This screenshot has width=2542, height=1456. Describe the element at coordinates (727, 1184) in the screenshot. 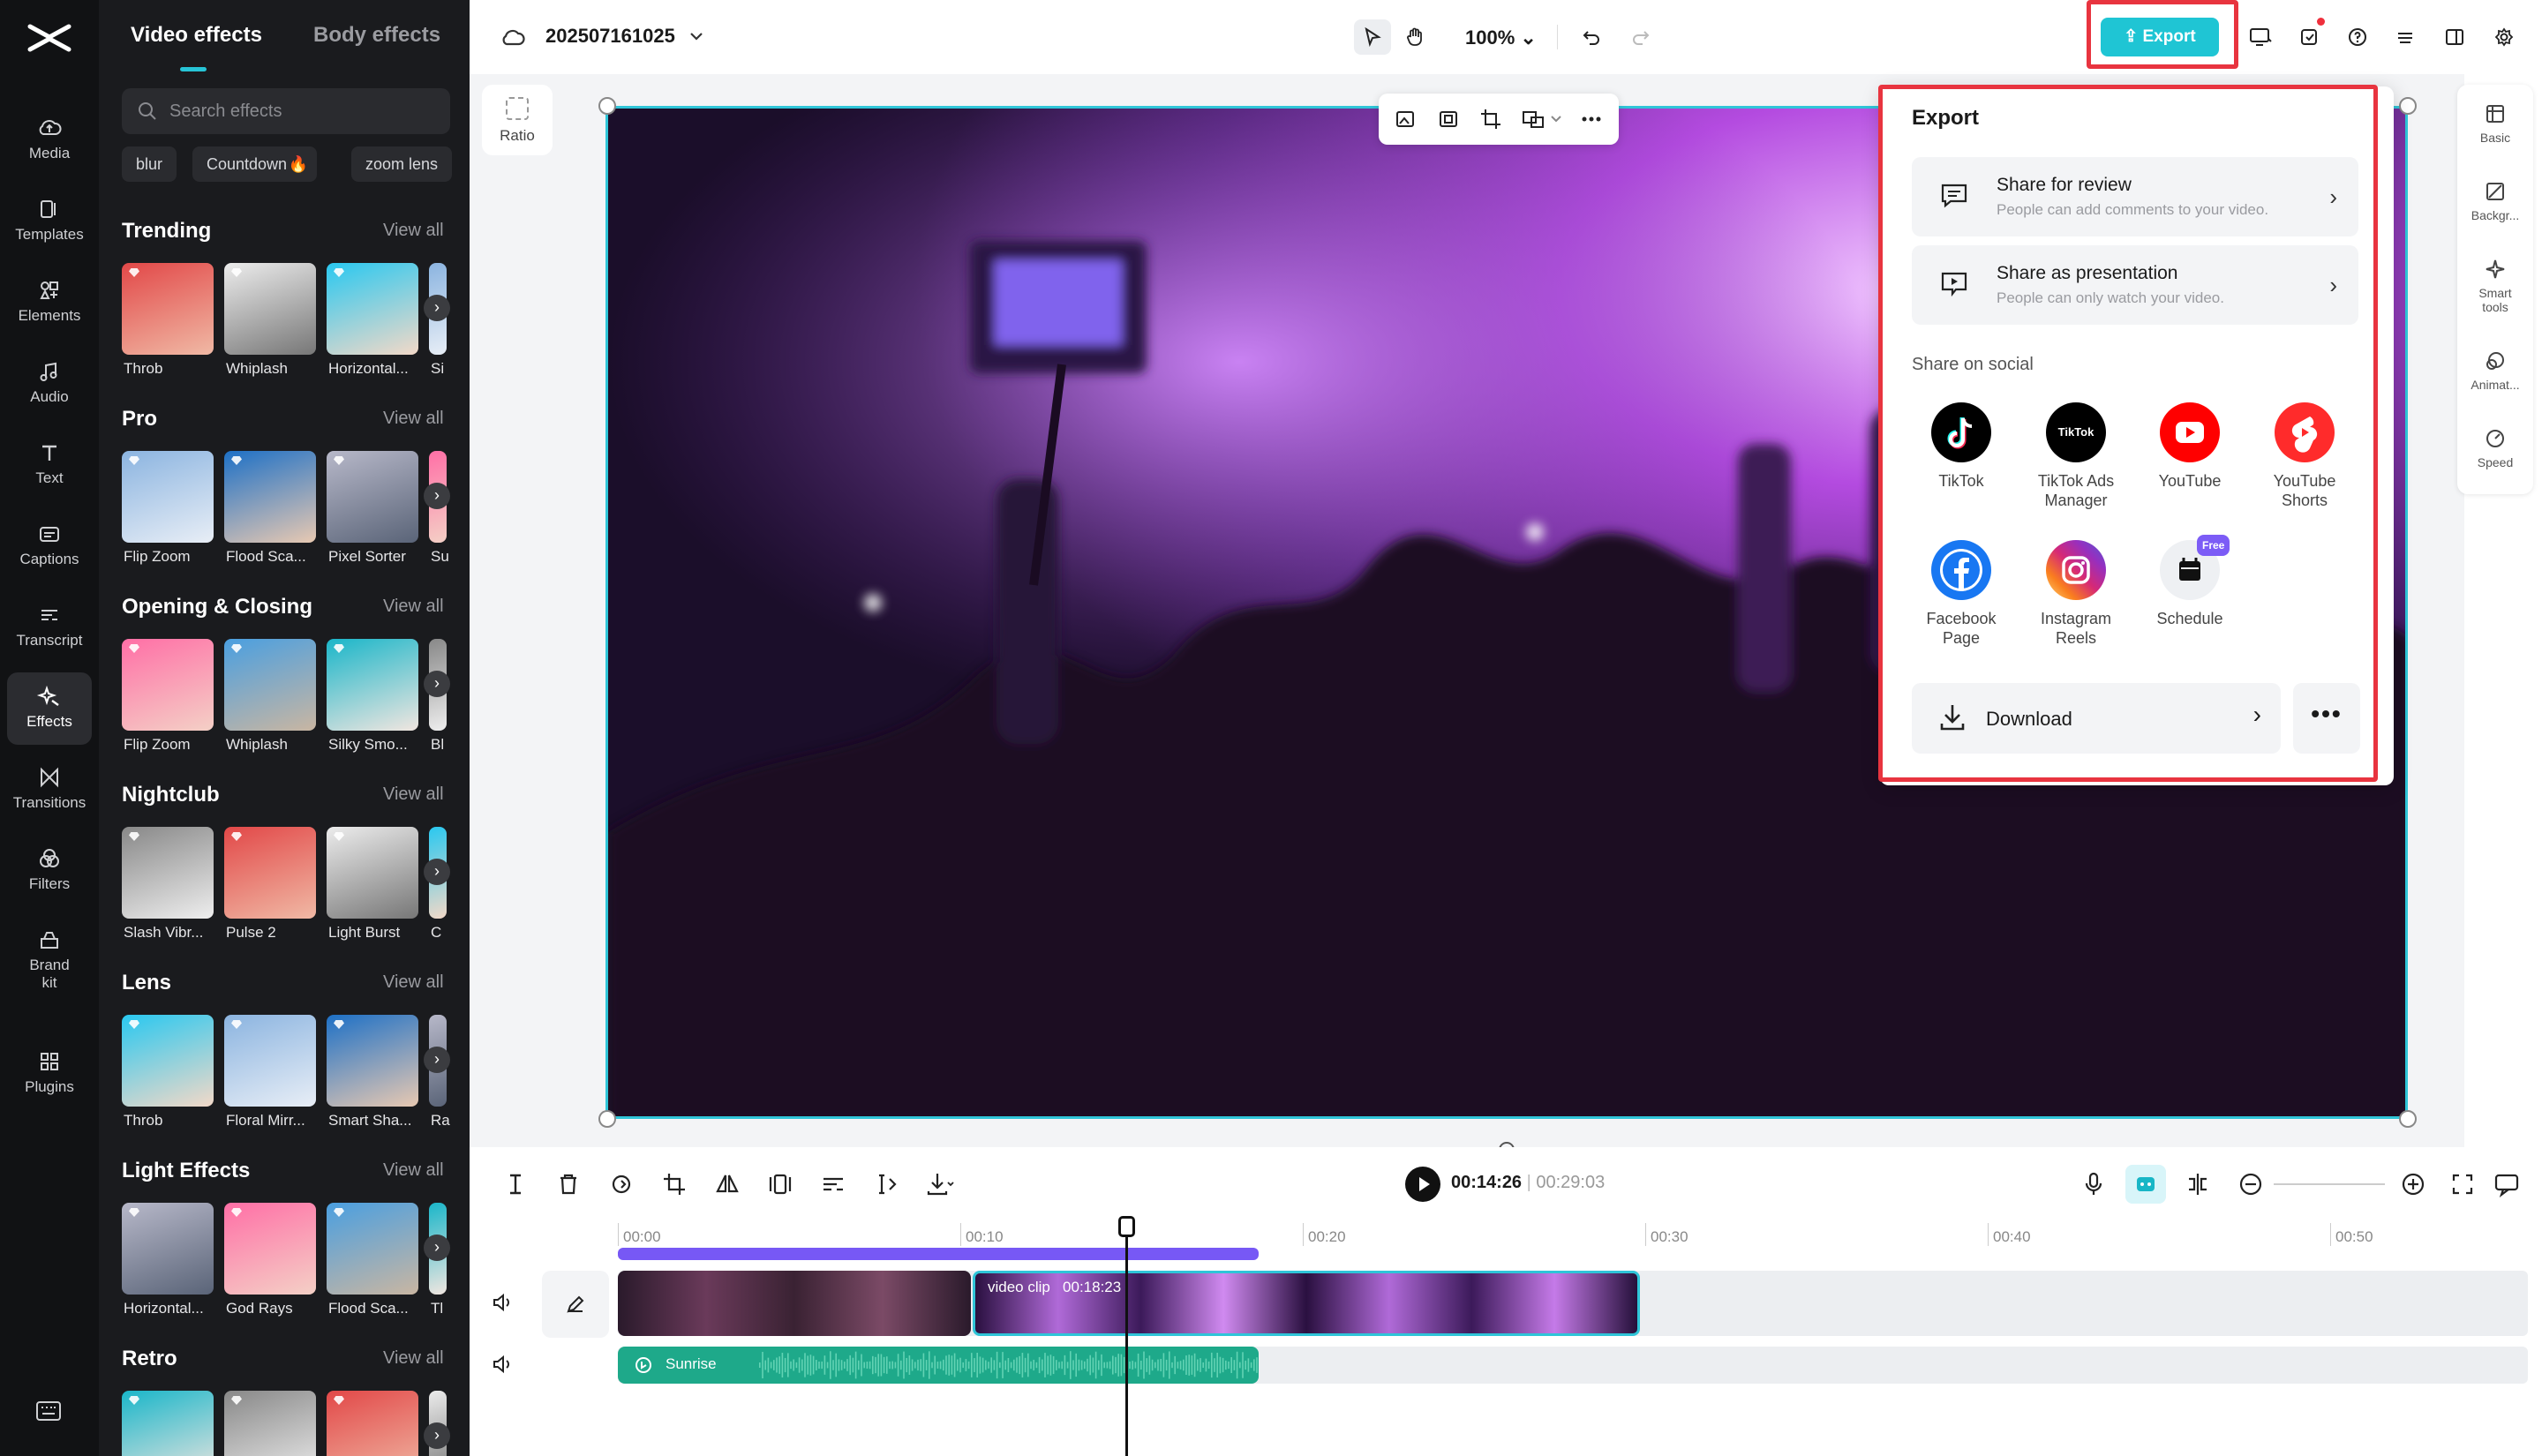

I see `mirror-icon` at that location.